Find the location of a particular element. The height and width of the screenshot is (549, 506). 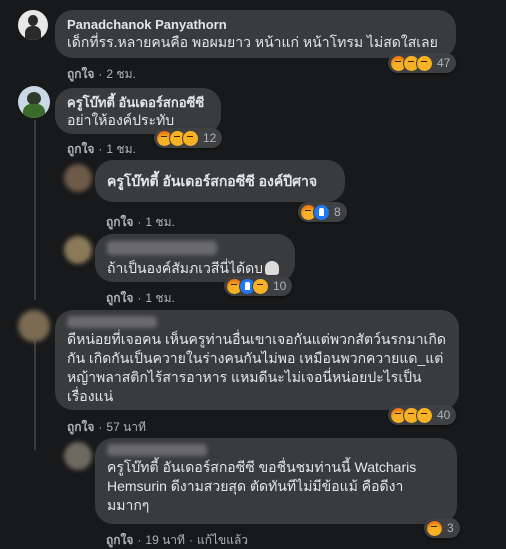

reaction-summary: 40 is located at coordinates (422, 415).